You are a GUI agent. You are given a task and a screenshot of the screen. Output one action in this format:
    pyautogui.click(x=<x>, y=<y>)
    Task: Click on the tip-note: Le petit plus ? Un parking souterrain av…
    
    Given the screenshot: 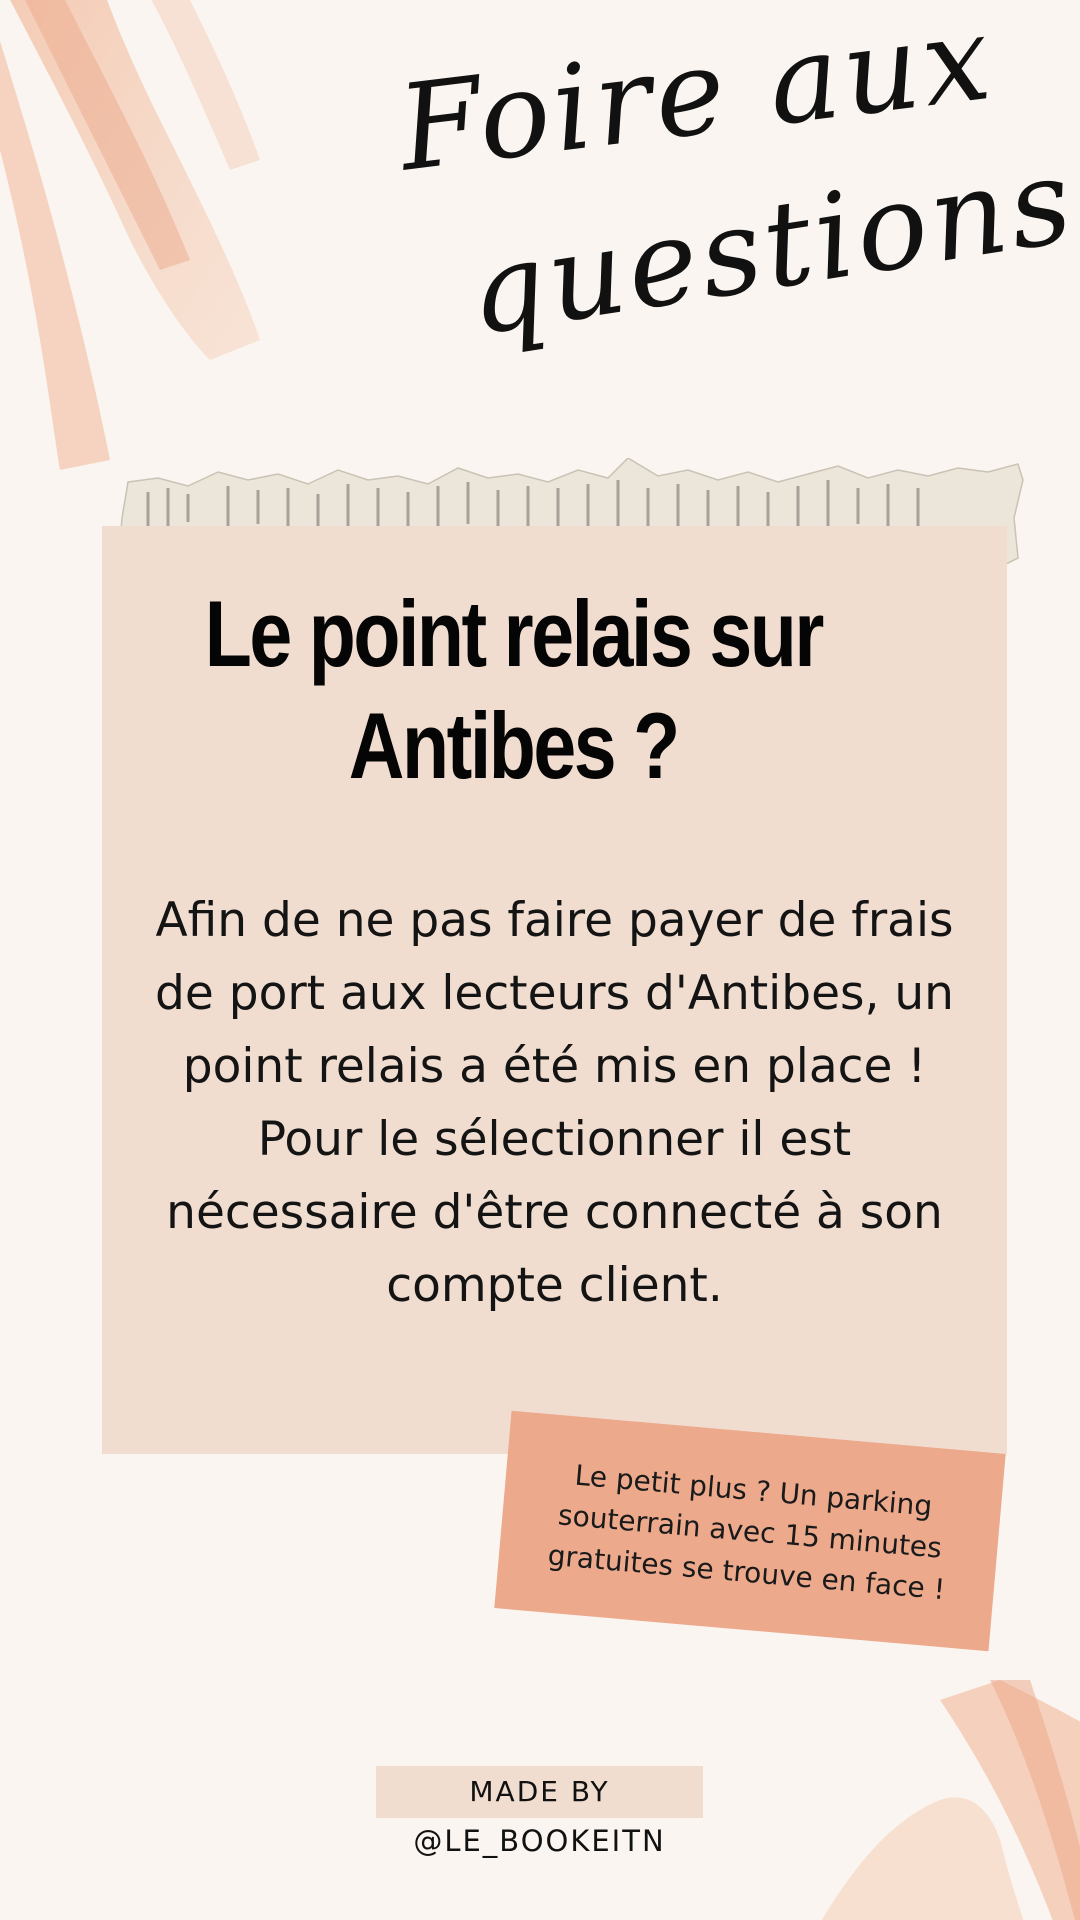 What is the action you would take?
    pyautogui.click(x=750, y=1531)
    